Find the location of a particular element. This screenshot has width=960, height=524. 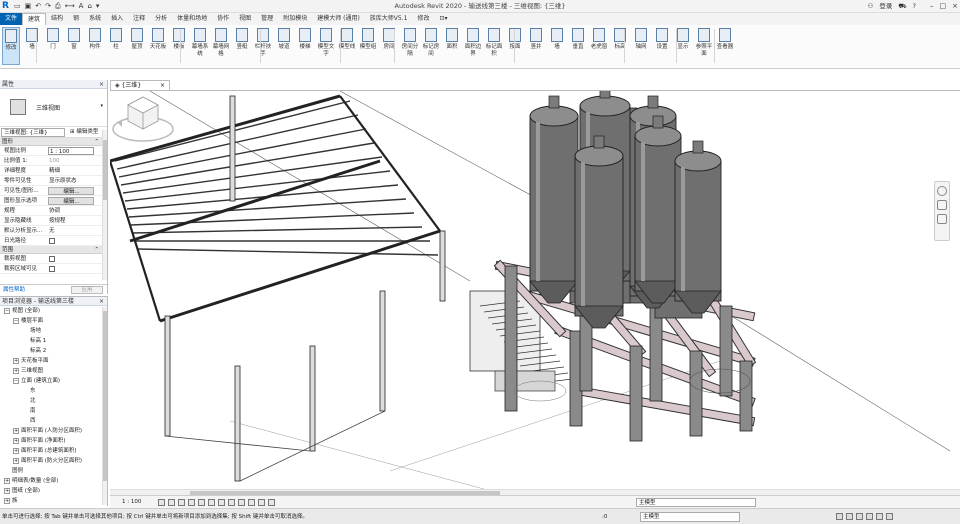

ribbon-button-19: 房间分隔 is located at coordinates (410, 46).